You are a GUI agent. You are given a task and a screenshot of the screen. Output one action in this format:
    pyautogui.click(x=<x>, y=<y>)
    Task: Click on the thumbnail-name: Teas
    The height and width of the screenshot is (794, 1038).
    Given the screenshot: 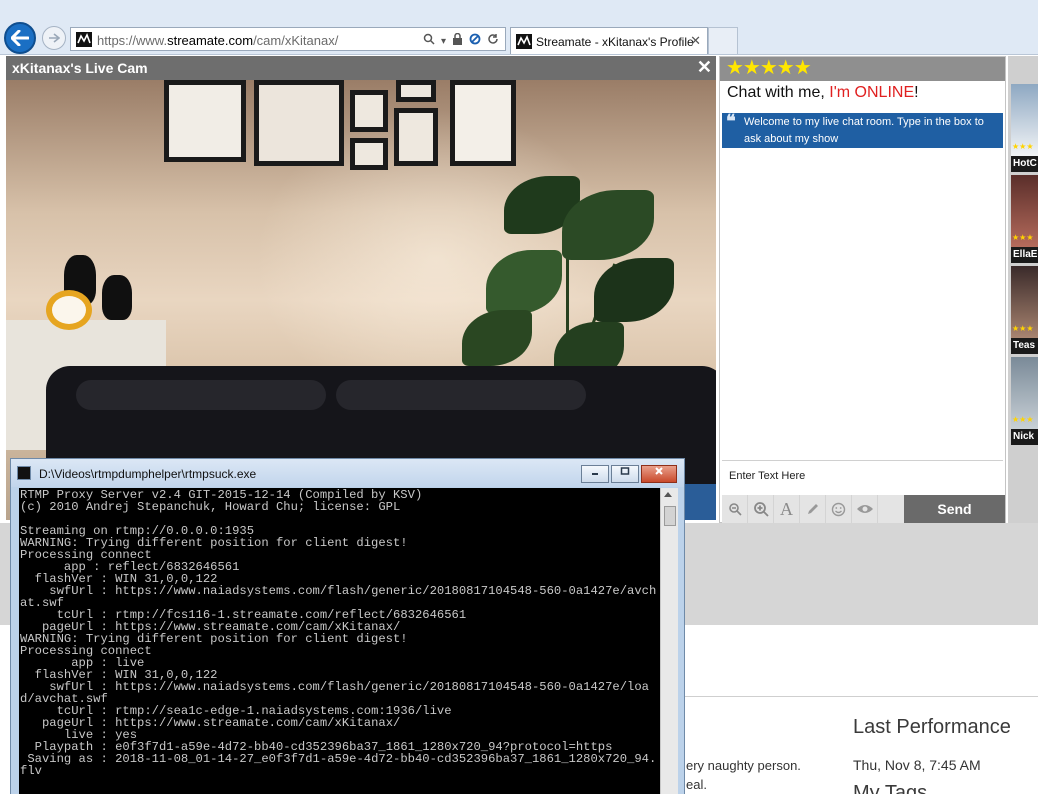 What is the action you would take?
    pyautogui.click(x=1024, y=345)
    